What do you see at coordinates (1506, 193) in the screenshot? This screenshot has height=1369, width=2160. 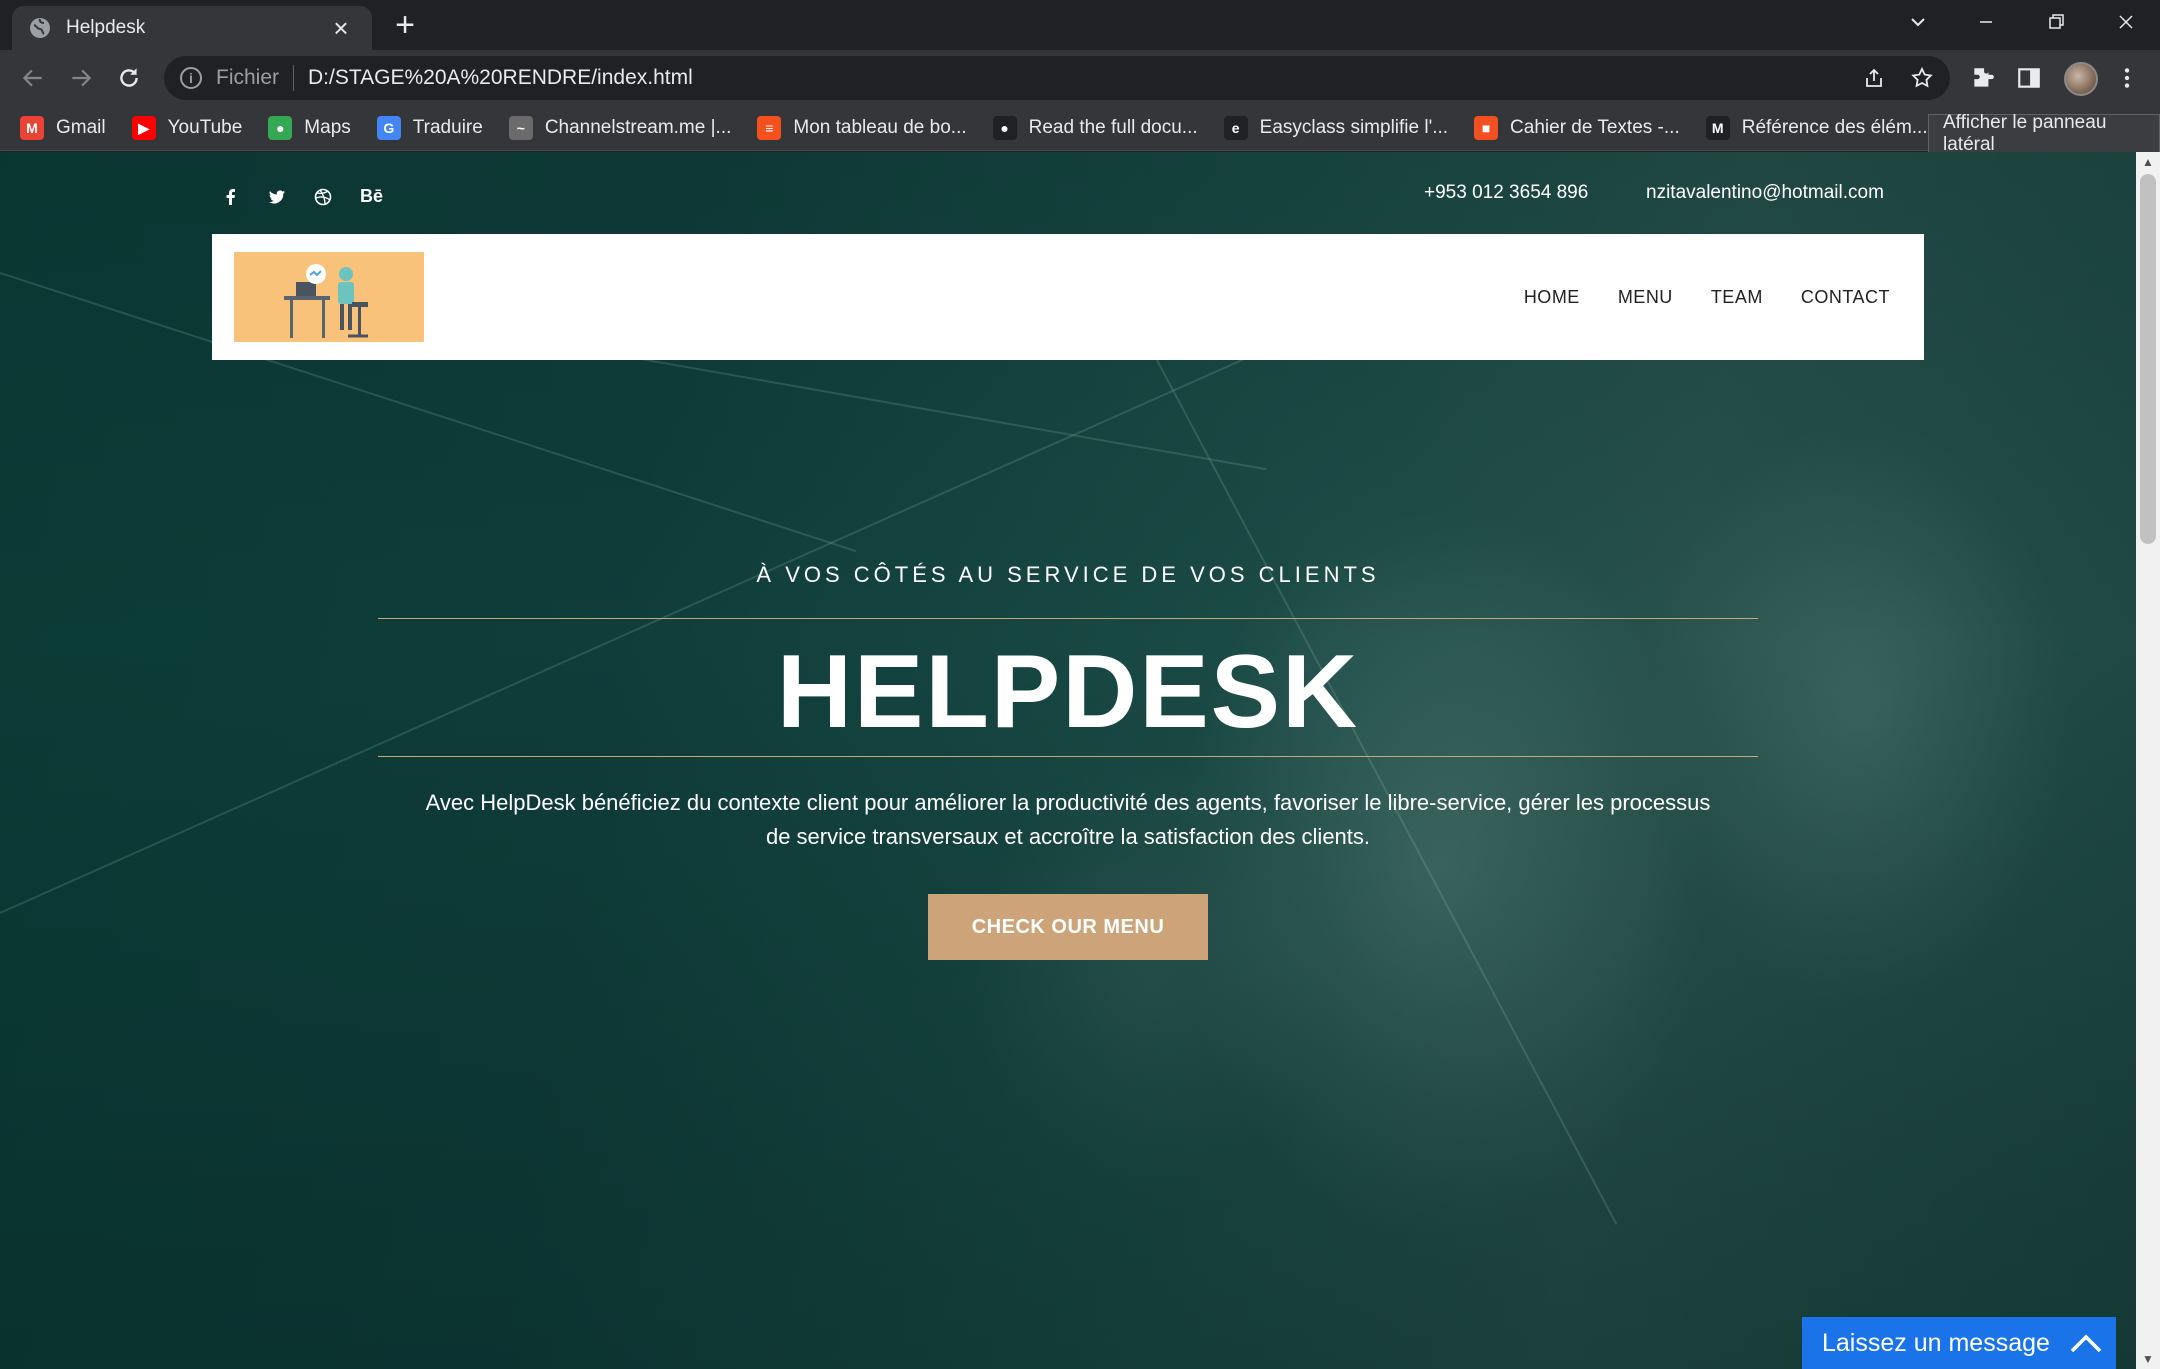 I see `phone-number: +953 012 3654 896` at bounding box center [1506, 193].